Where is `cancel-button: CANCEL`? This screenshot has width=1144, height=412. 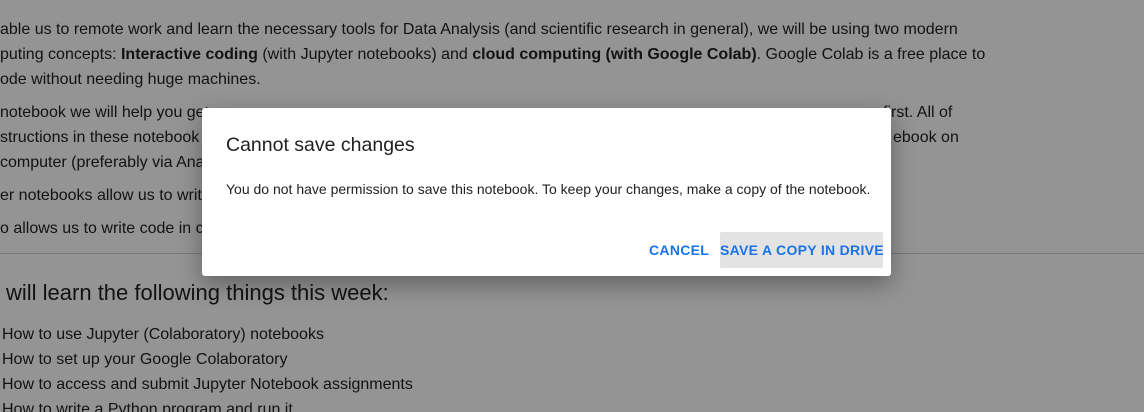 cancel-button: CANCEL is located at coordinates (679, 250).